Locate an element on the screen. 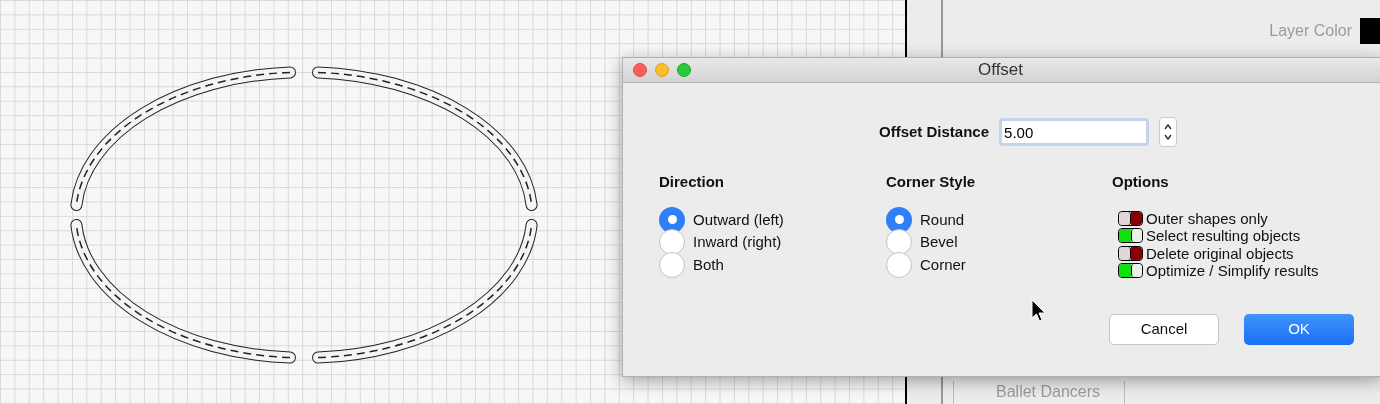 The height and width of the screenshot is (404, 1380). radio-label: Both is located at coordinates (708, 264).